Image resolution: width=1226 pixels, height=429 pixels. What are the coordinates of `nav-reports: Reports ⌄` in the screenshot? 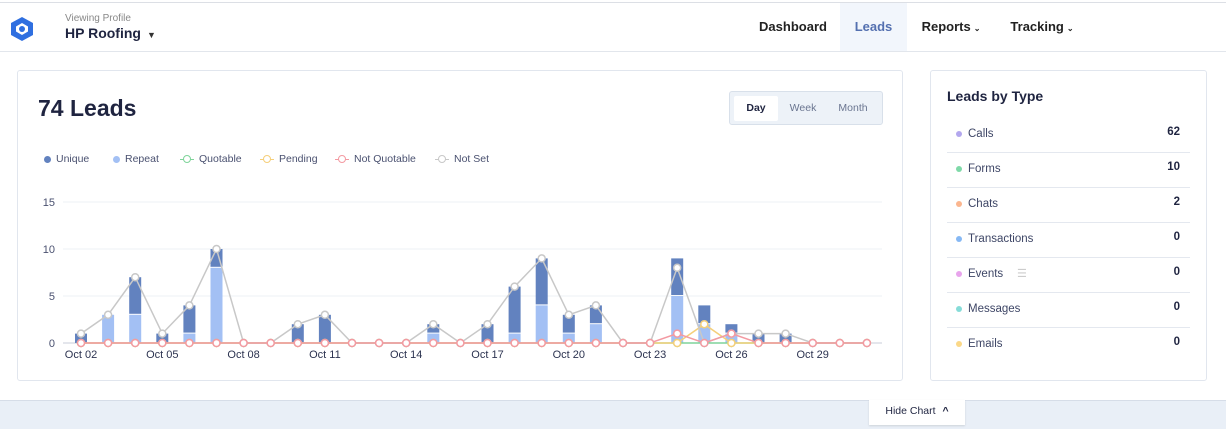 It's located at (951, 27).